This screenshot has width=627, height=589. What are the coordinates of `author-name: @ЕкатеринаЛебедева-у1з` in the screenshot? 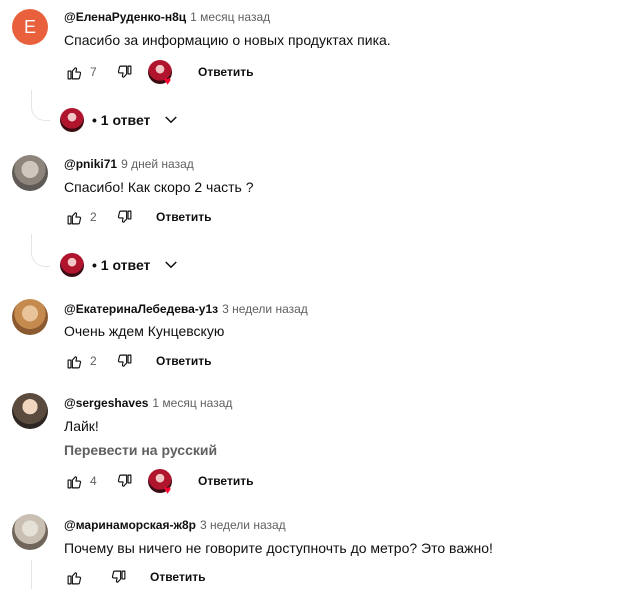 It's located at (141, 309).